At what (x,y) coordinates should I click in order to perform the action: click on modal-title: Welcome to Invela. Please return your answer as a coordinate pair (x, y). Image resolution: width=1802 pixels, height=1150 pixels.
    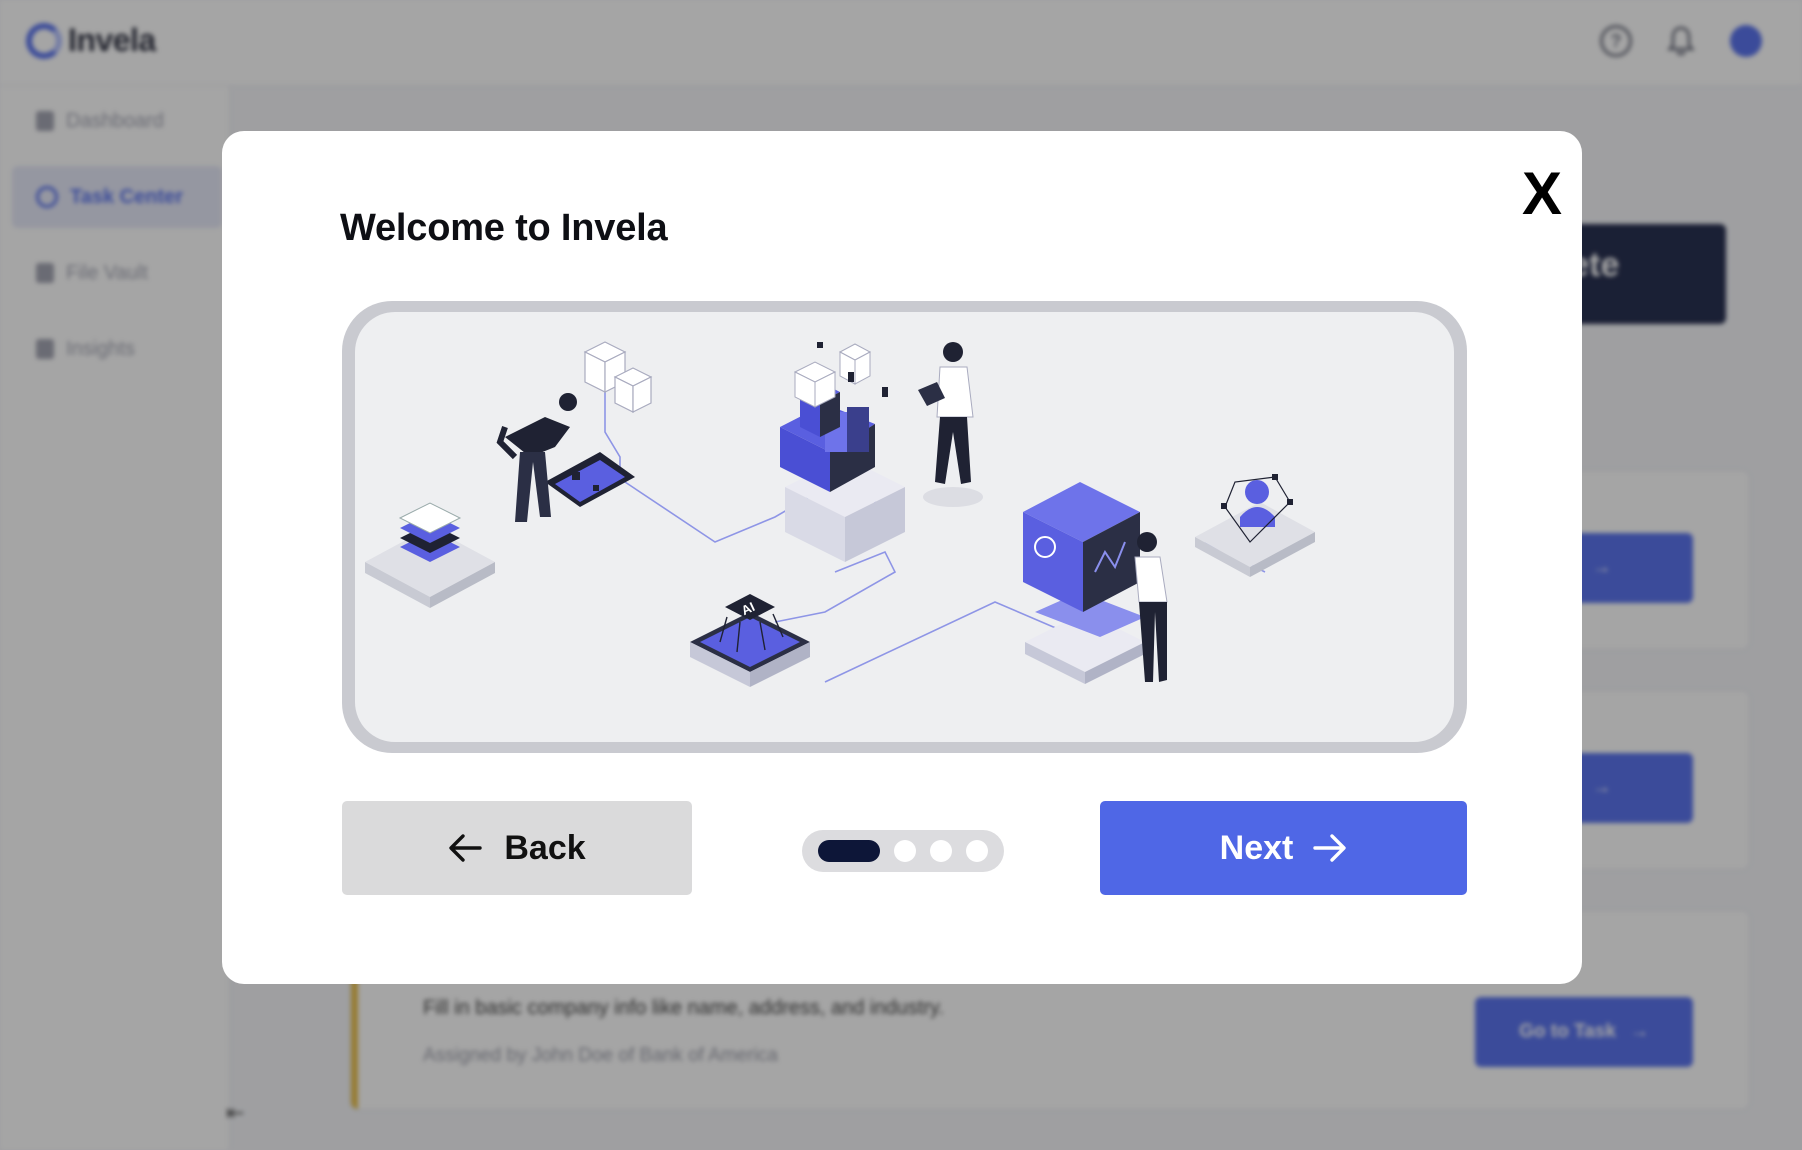
    Looking at the image, I should click on (504, 228).